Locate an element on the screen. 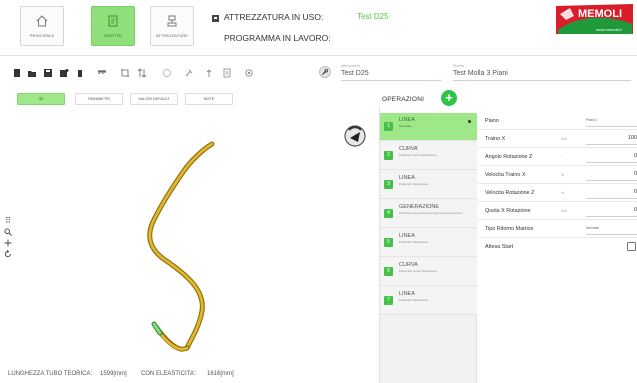 The image size is (637, 383). operation-number: 2 is located at coordinates (388, 155).